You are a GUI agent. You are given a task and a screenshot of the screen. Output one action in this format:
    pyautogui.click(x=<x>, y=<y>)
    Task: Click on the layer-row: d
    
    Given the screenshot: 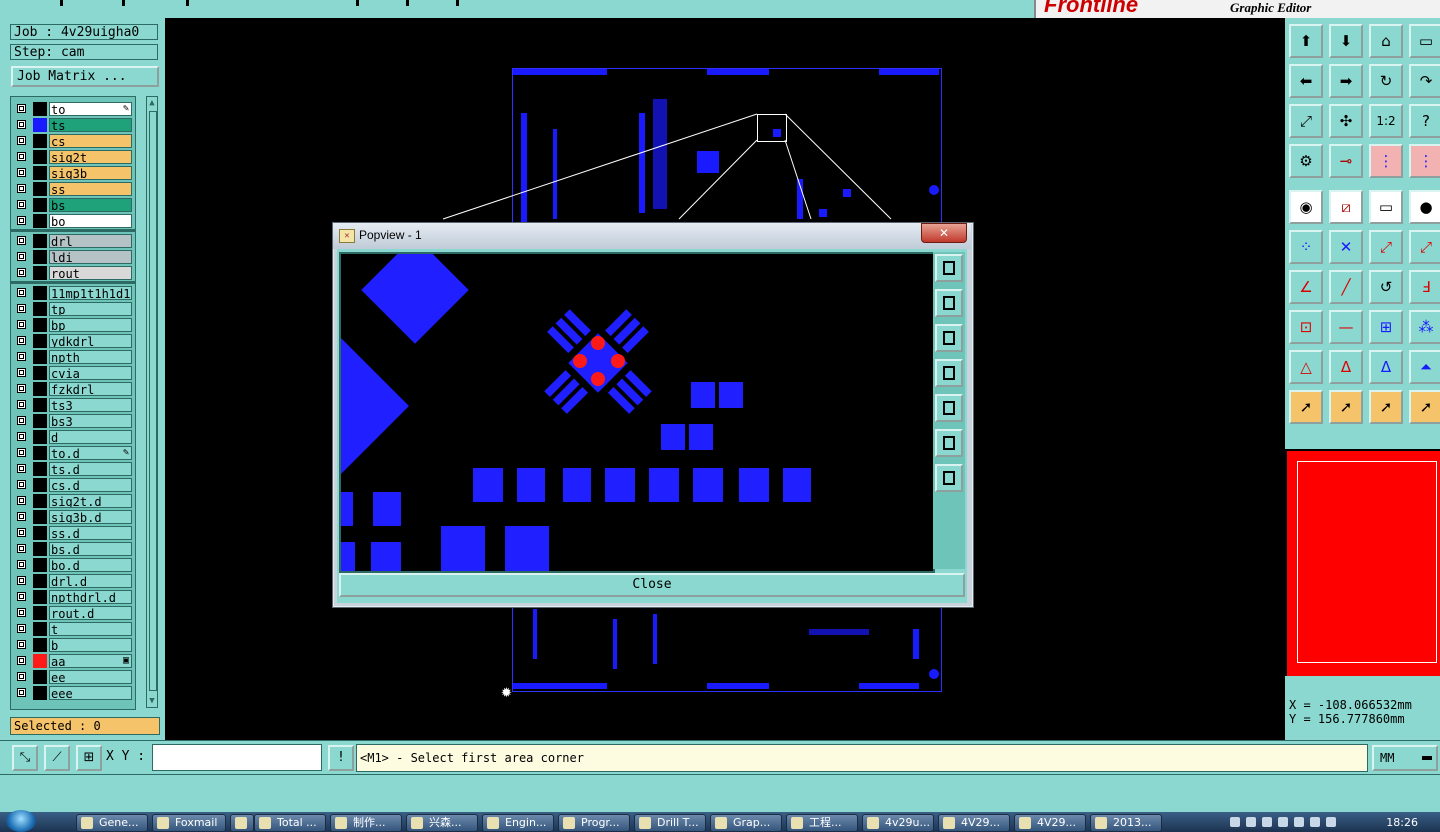 What is the action you would take?
    pyautogui.click(x=73, y=437)
    